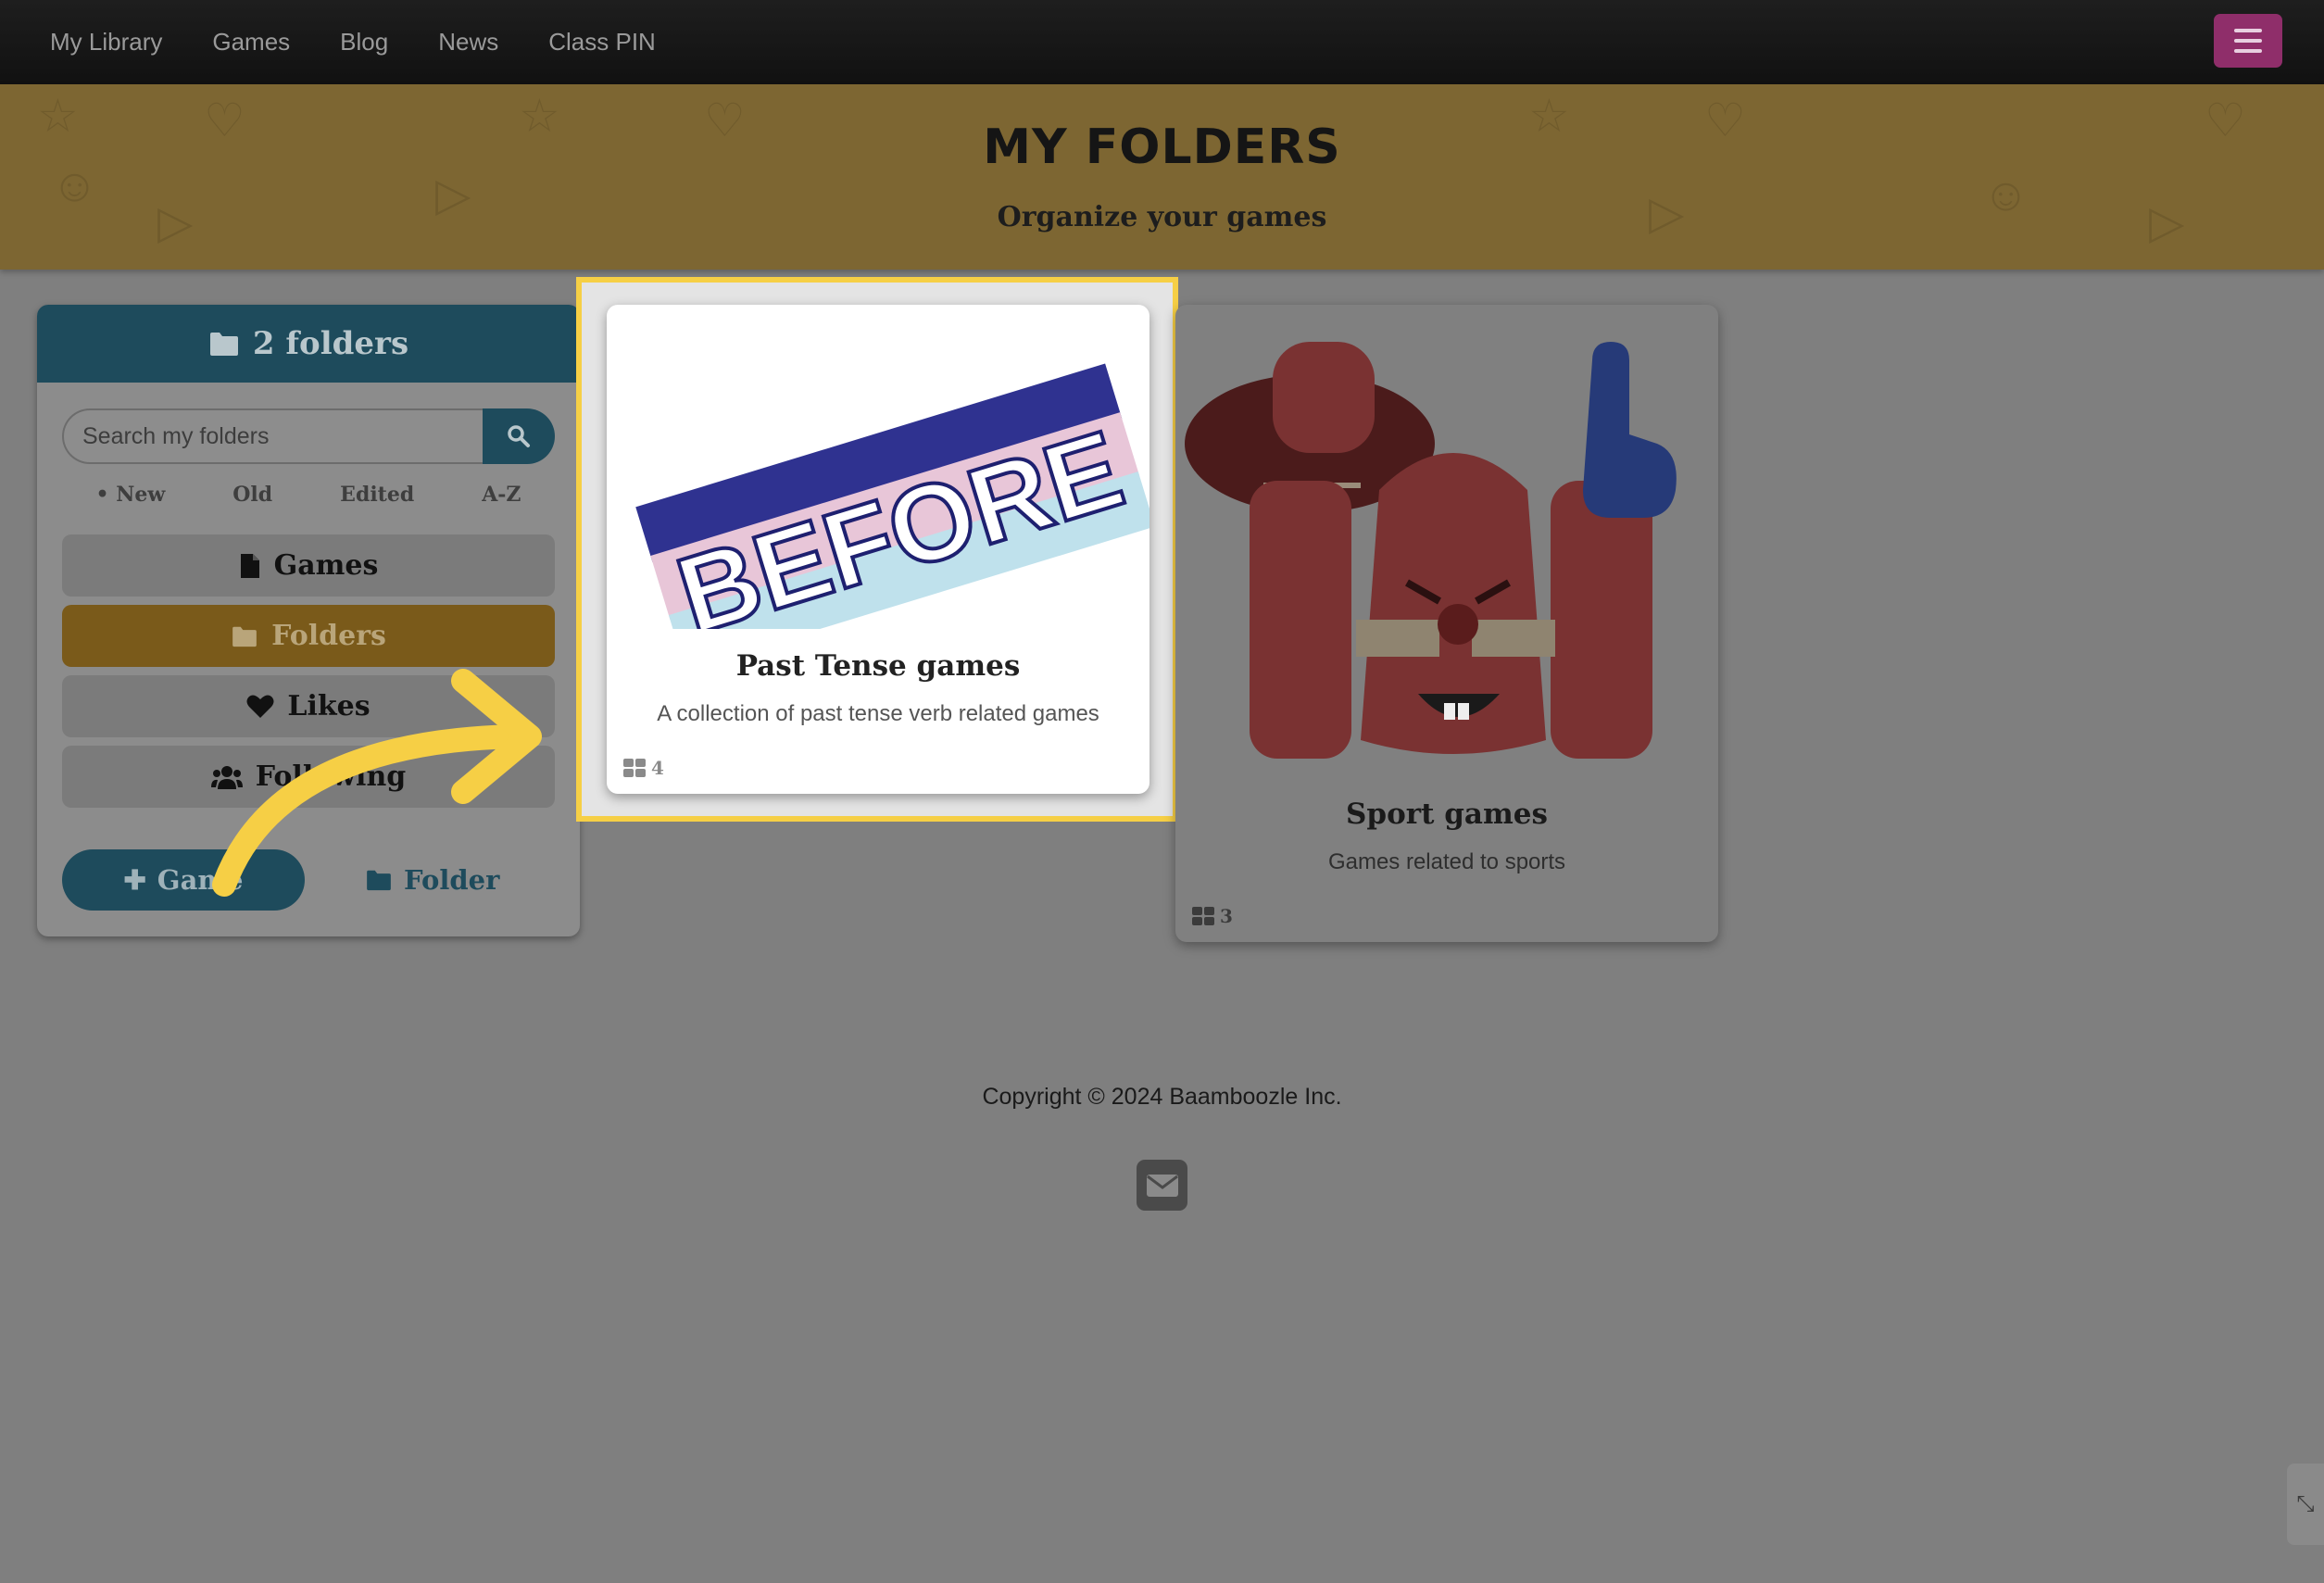 Image resolution: width=2324 pixels, height=1583 pixels. What do you see at coordinates (657, 768) in the screenshot?
I see `game-count-value: 4` at bounding box center [657, 768].